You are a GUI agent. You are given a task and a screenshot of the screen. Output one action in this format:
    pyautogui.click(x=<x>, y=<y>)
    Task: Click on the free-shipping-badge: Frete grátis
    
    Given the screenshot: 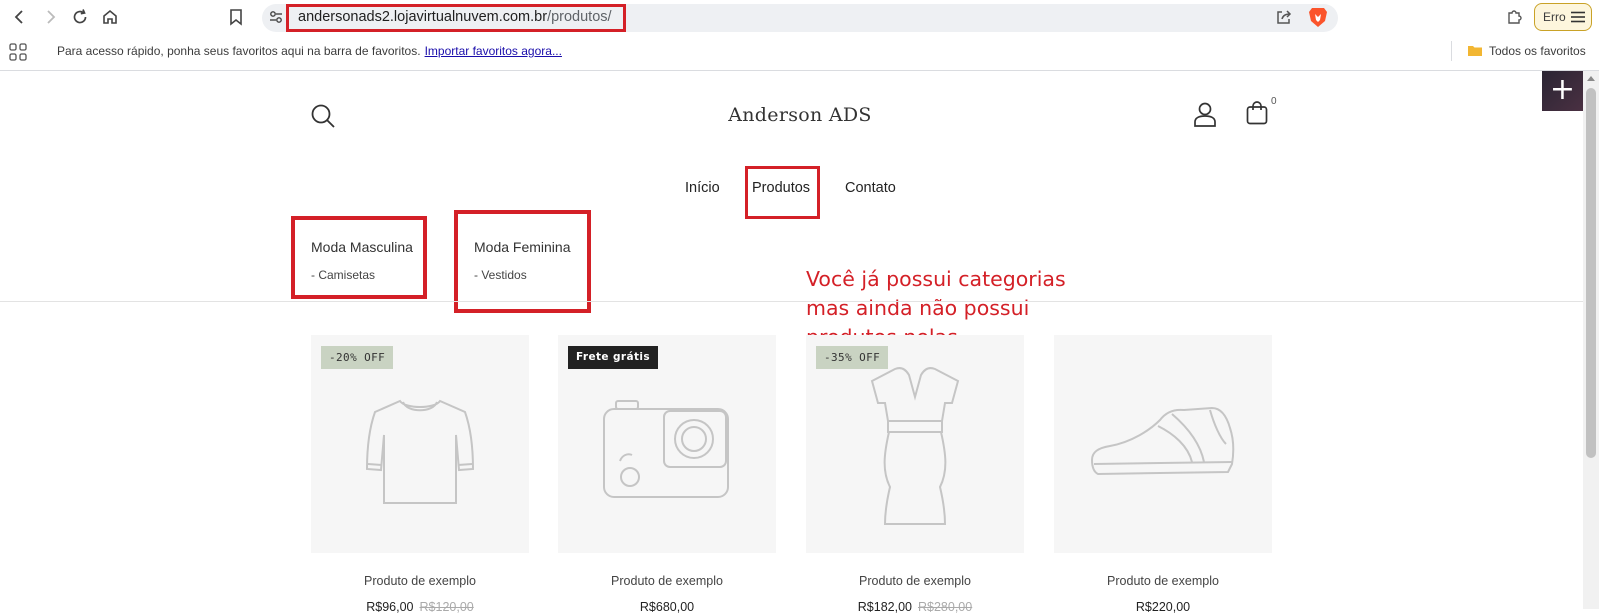 What is the action you would take?
    pyautogui.click(x=613, y=357)
    